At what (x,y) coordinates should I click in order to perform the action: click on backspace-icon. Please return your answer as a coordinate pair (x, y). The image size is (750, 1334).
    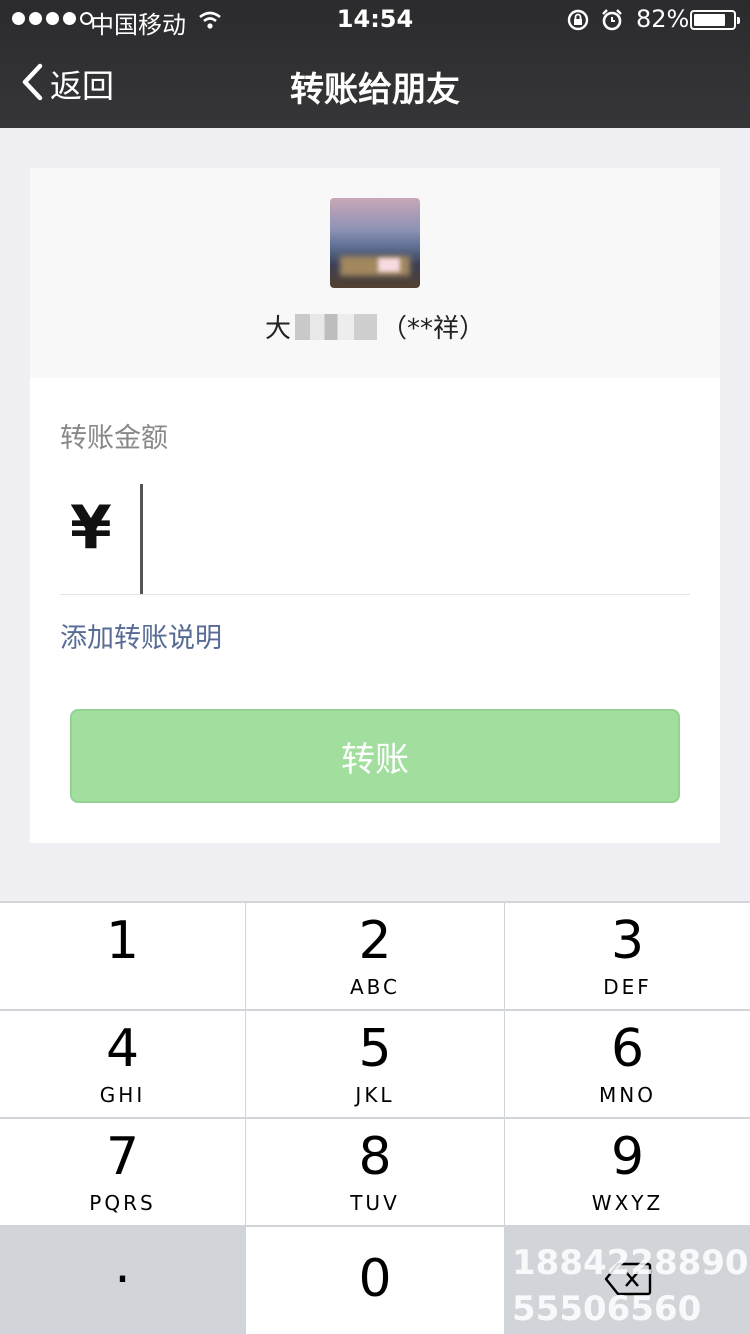
    Looking at the image, I should click on (628, 1281).